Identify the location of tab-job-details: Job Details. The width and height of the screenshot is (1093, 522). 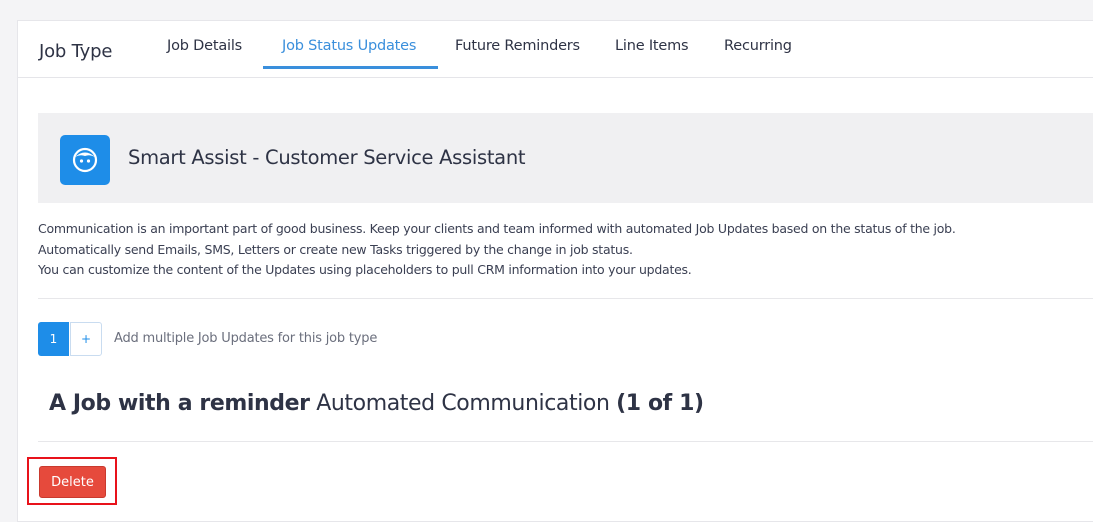
(204, 46).